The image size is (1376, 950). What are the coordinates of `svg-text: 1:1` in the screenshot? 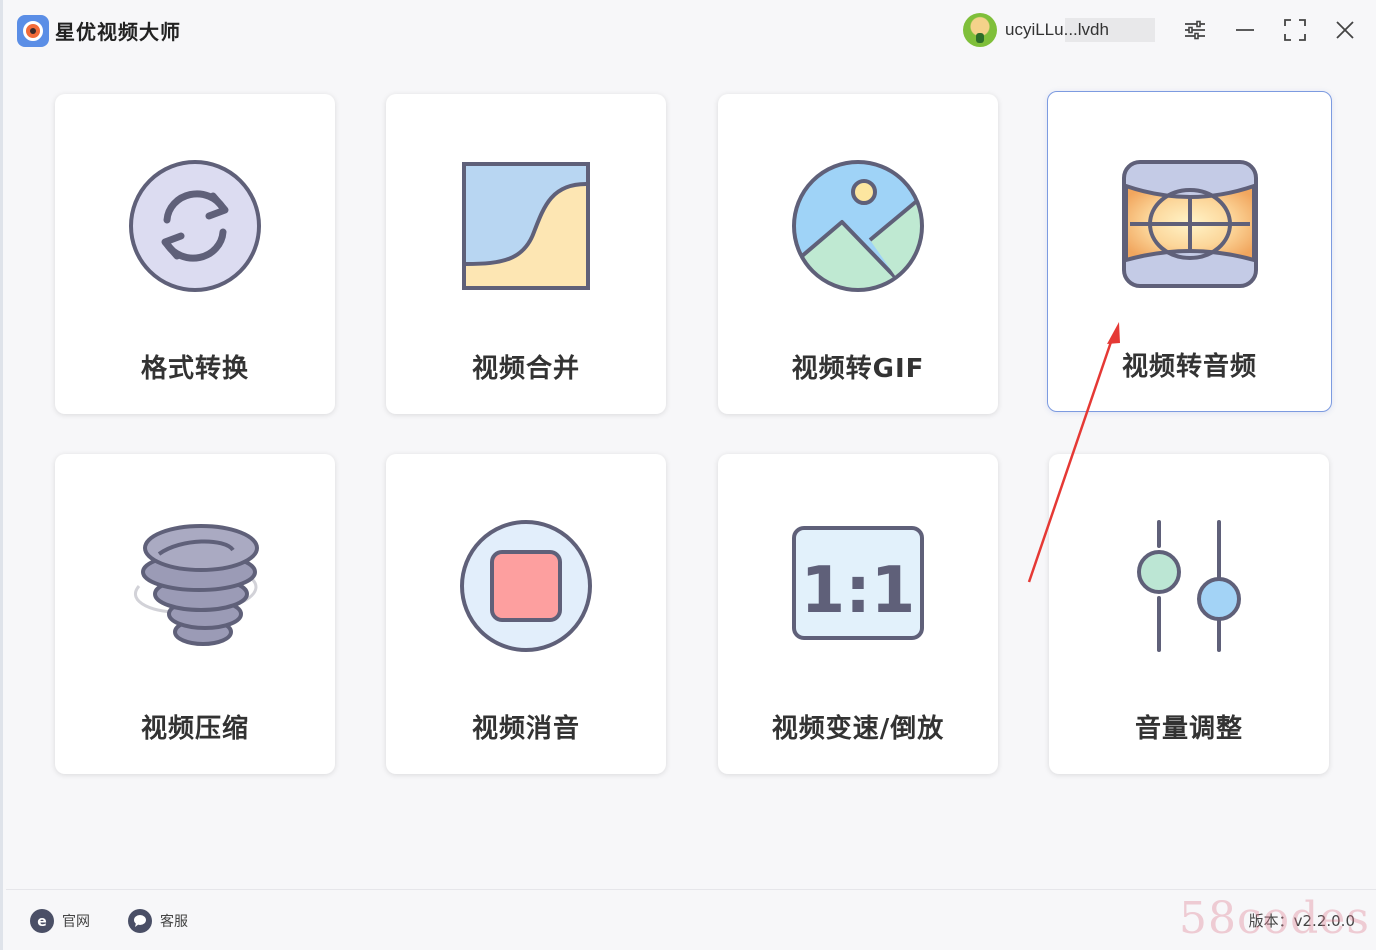 It's located at (858, 591).